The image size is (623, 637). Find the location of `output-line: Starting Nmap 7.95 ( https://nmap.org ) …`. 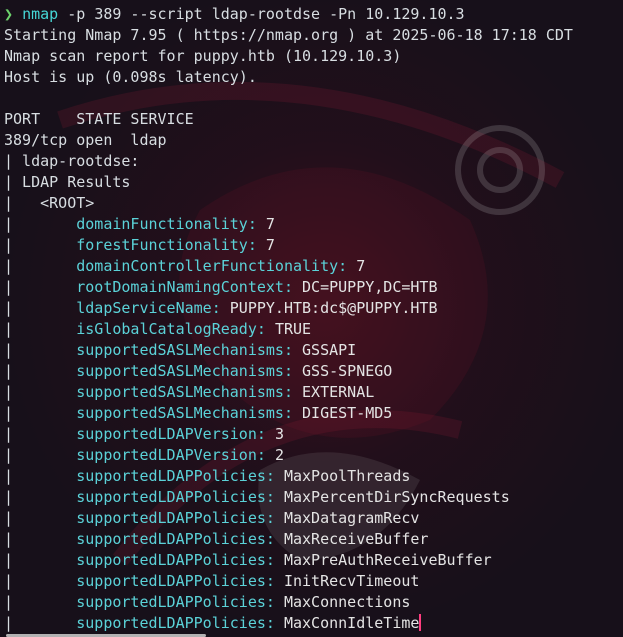

output-line: Starting Nmap 7.95 ( https://nmap.org ) … is located at coordinates (288, 35).